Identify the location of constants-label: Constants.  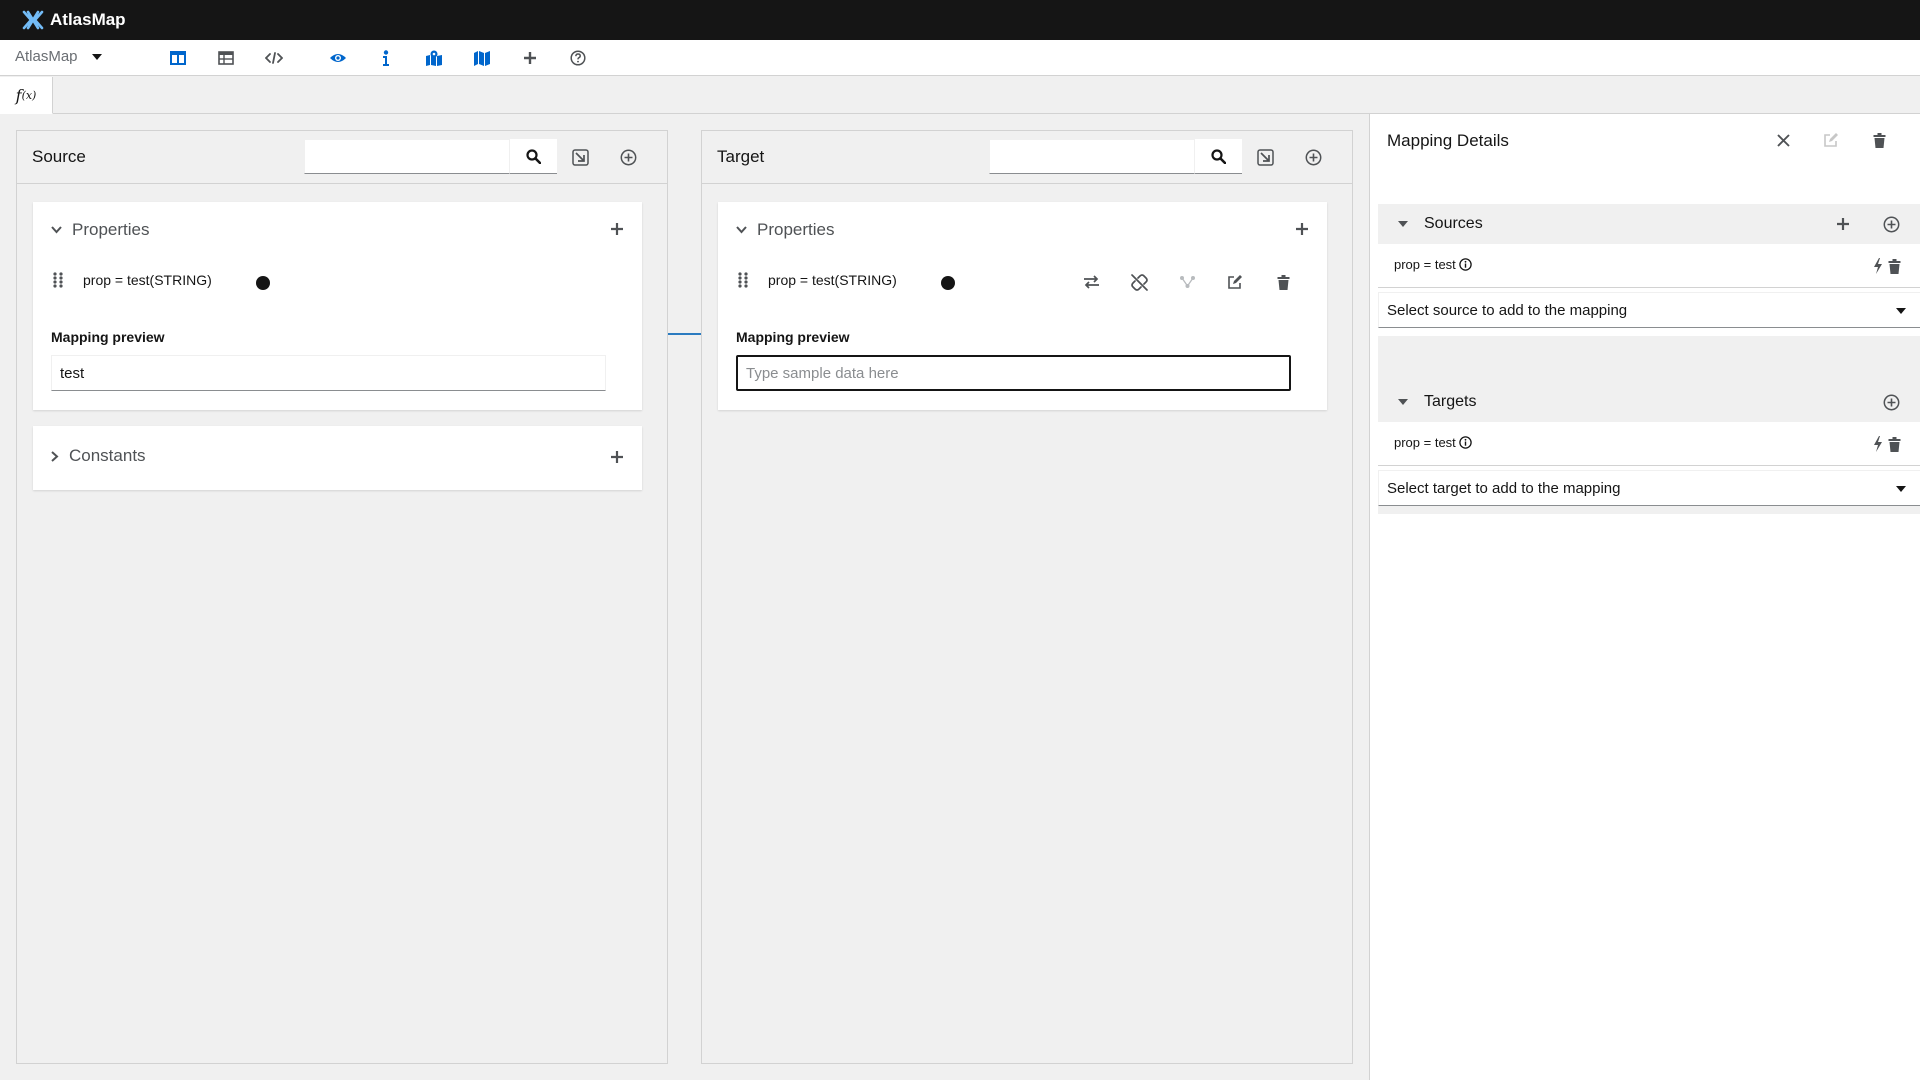
(107, 455).